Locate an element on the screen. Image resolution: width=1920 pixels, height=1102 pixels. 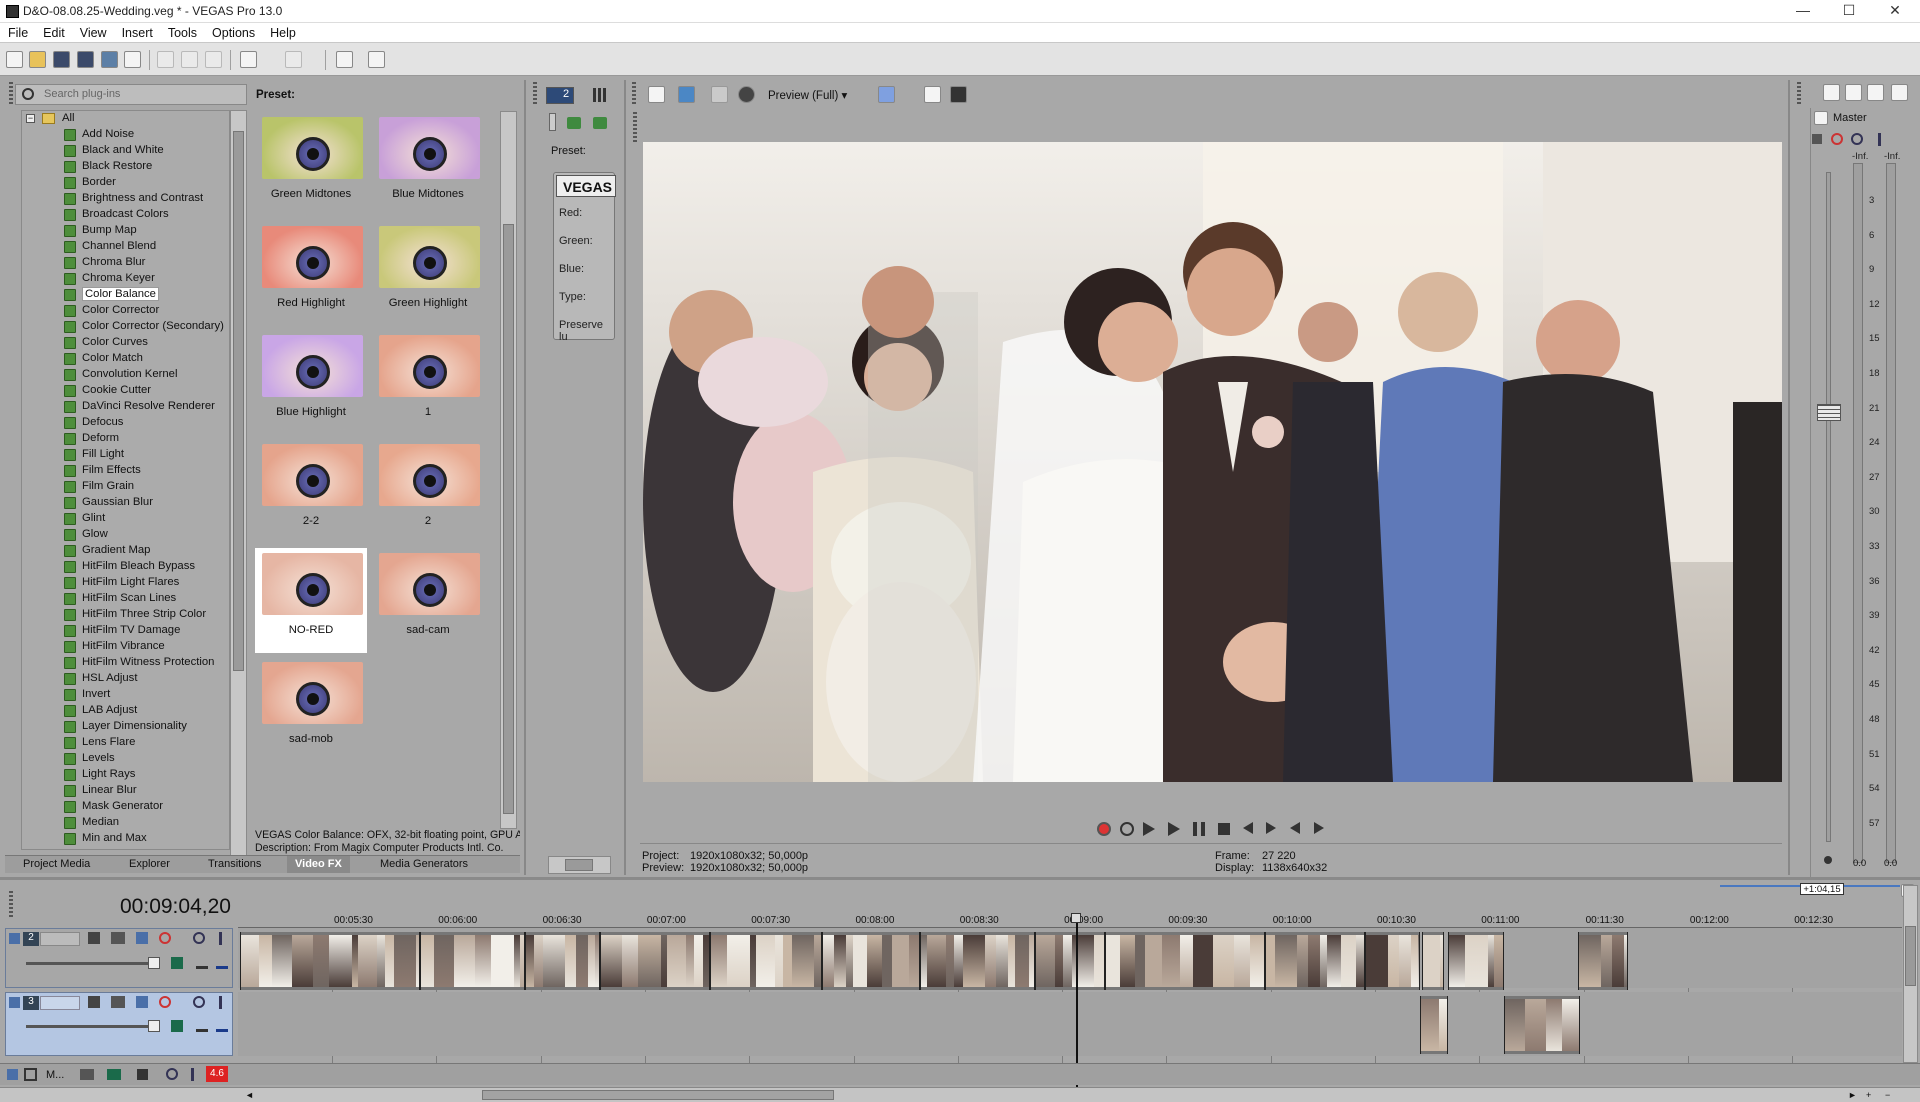
preview-properties-icon is located at coordinates (656, 94).